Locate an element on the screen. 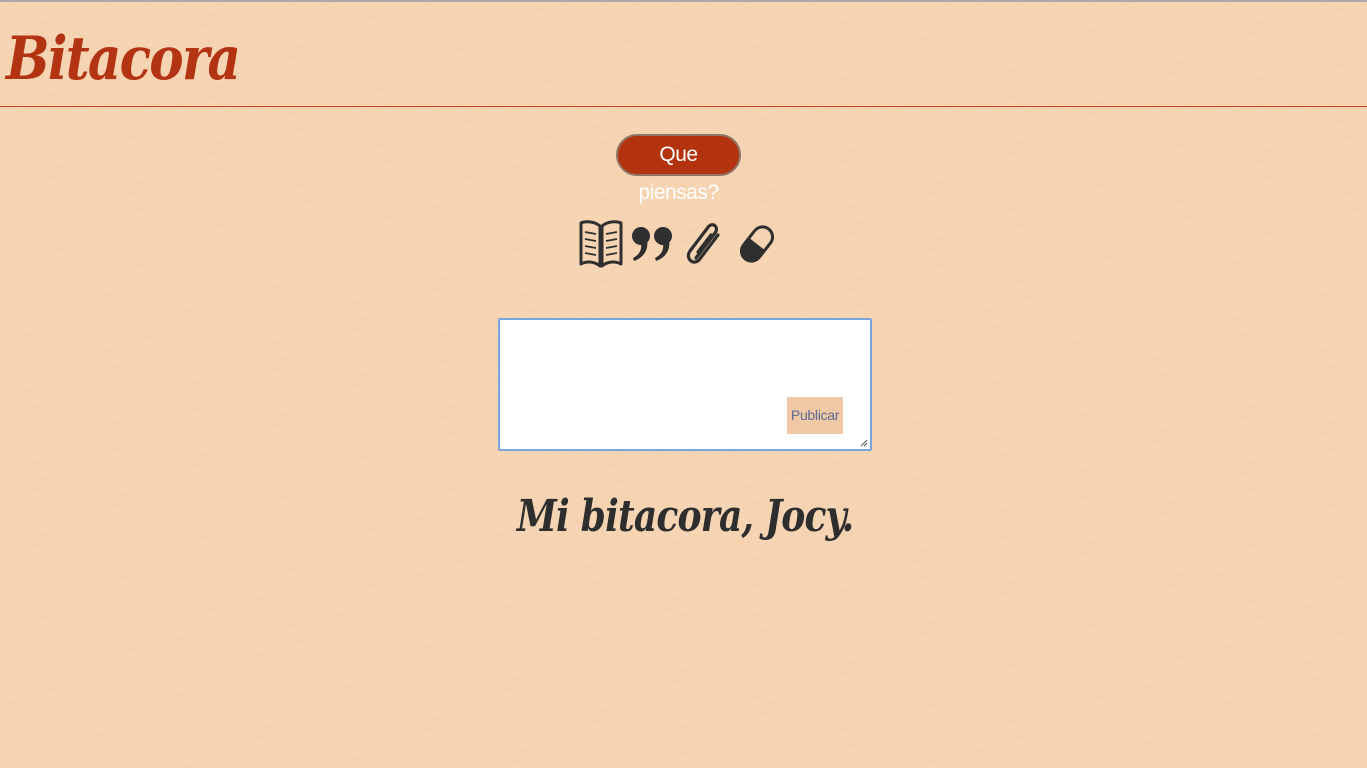 This screenshot has width=1367, height=768. open-book-icon is located at coordinates (601, 244).